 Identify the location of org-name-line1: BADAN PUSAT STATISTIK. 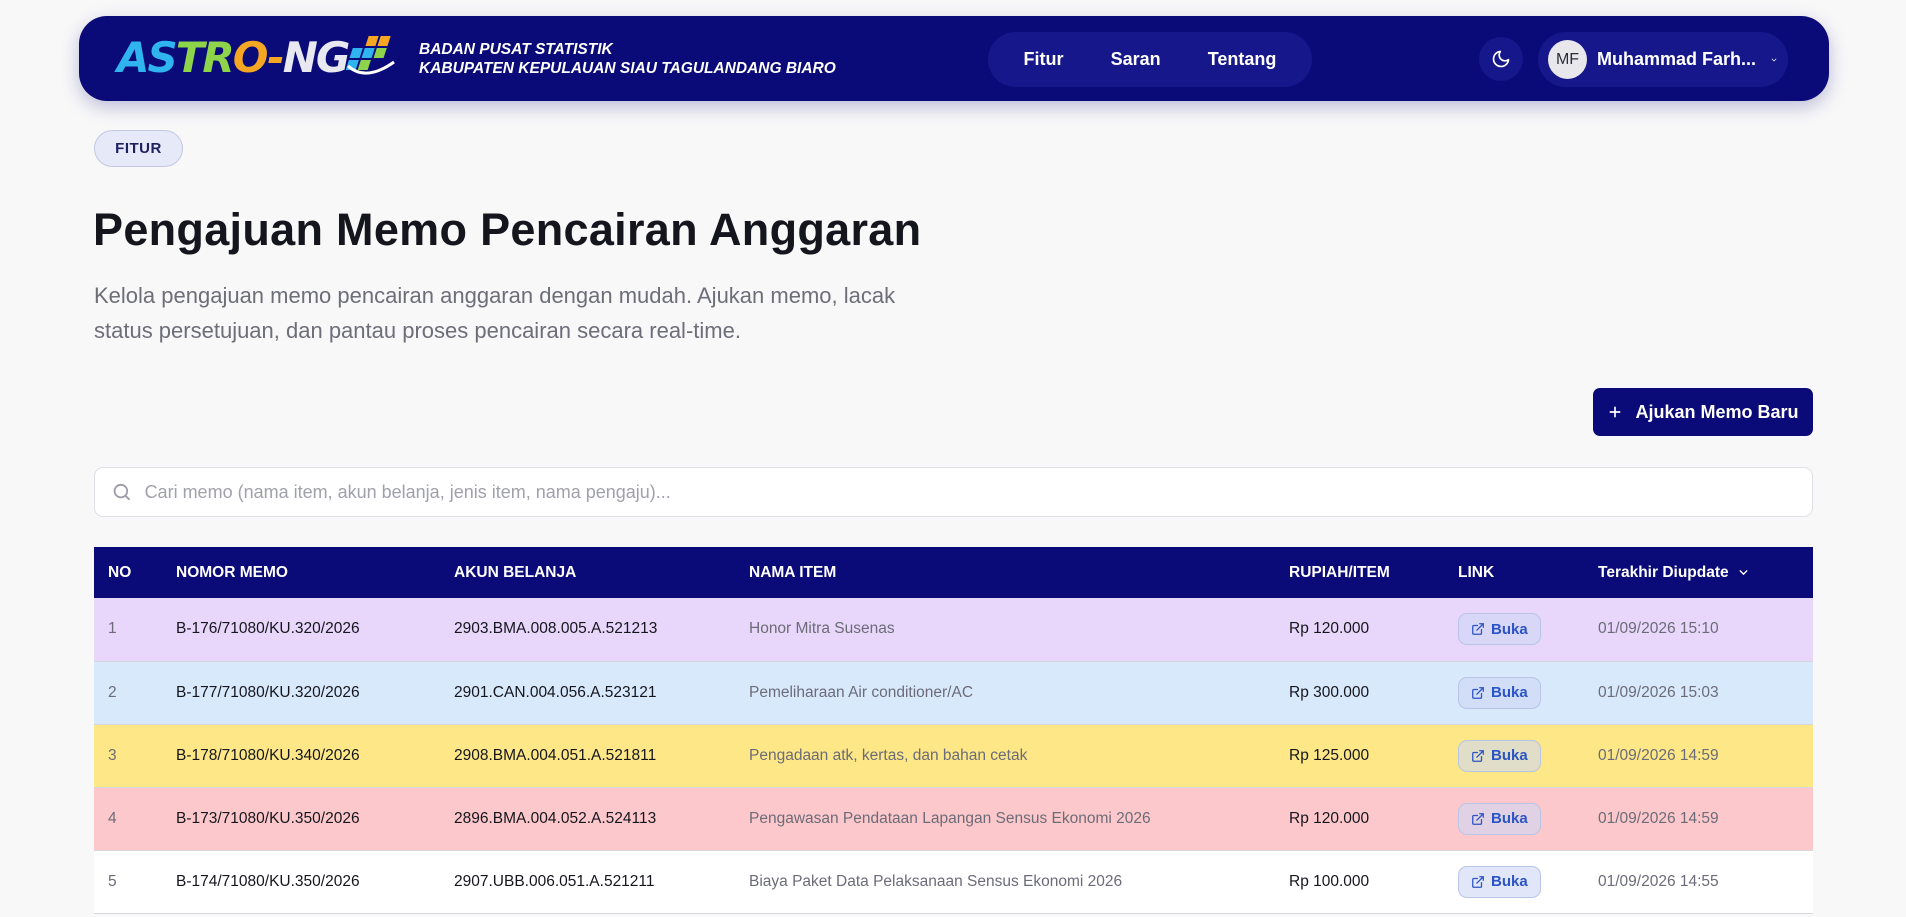
(516, 49).